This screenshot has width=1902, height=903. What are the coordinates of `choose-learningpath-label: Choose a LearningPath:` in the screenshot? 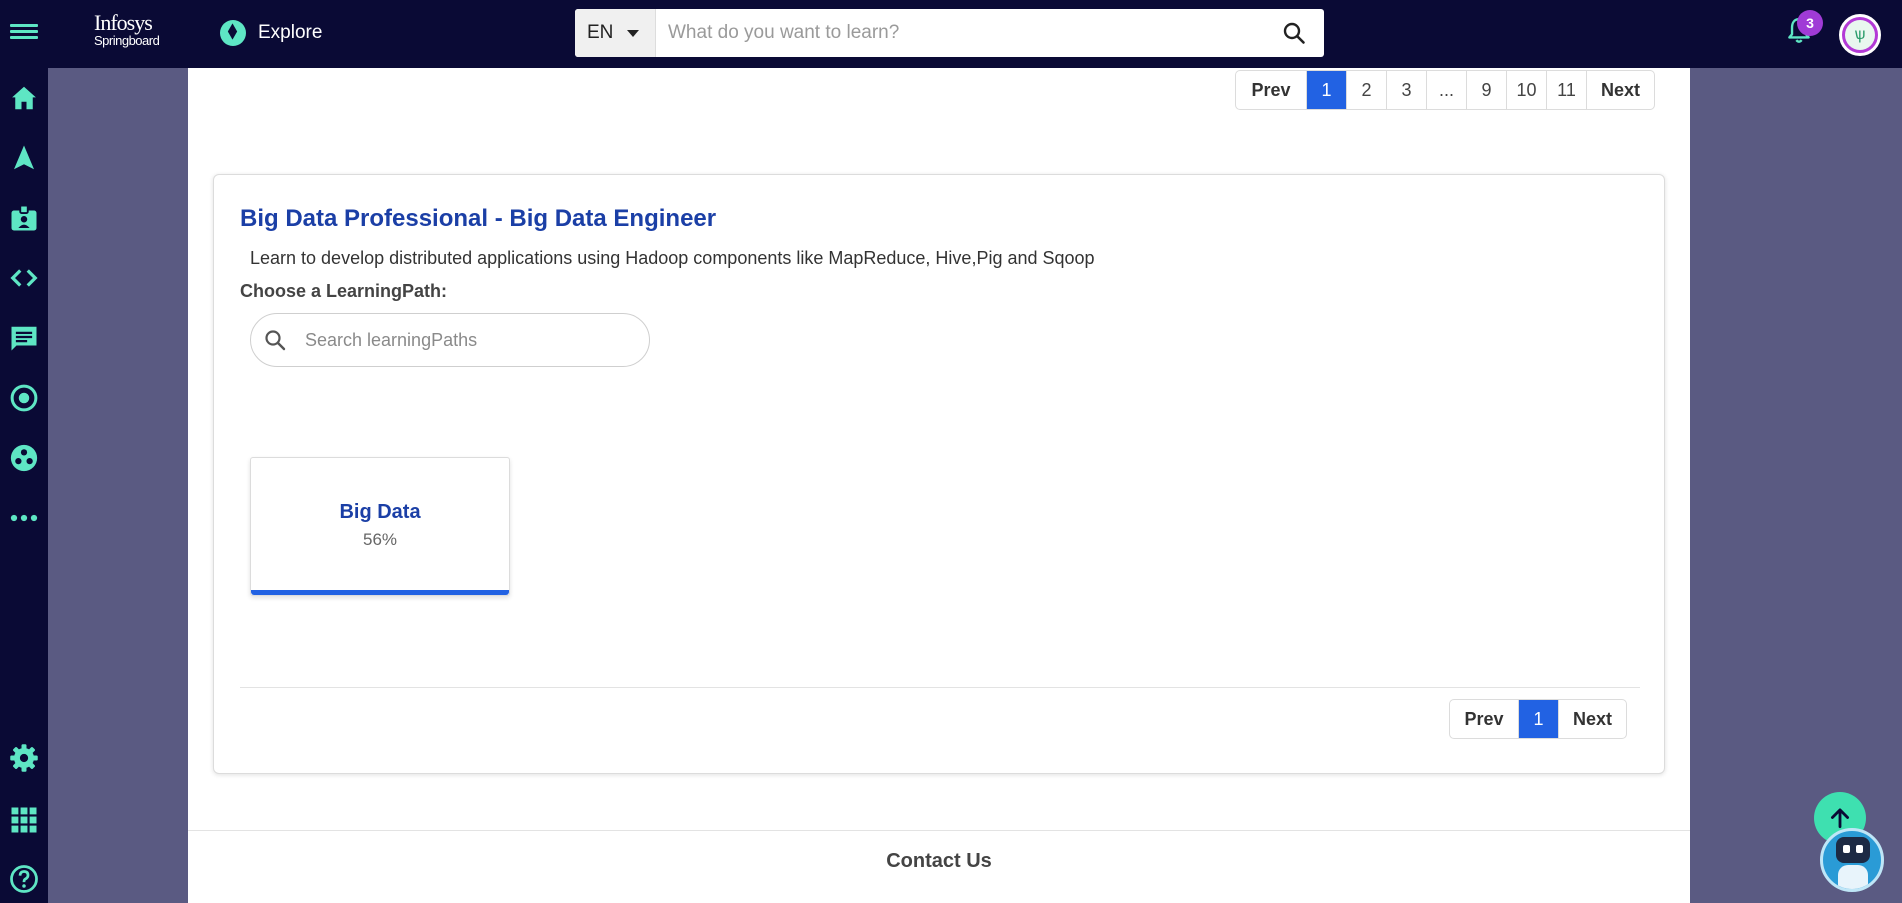 It's located at (344, 291).